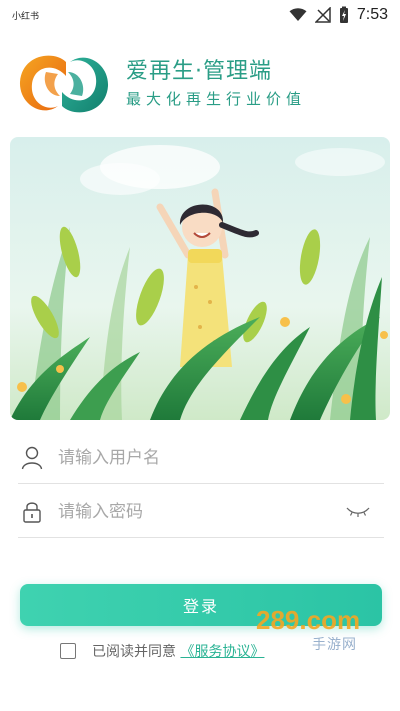  I want to click on lock-icon, so click(32, 512).